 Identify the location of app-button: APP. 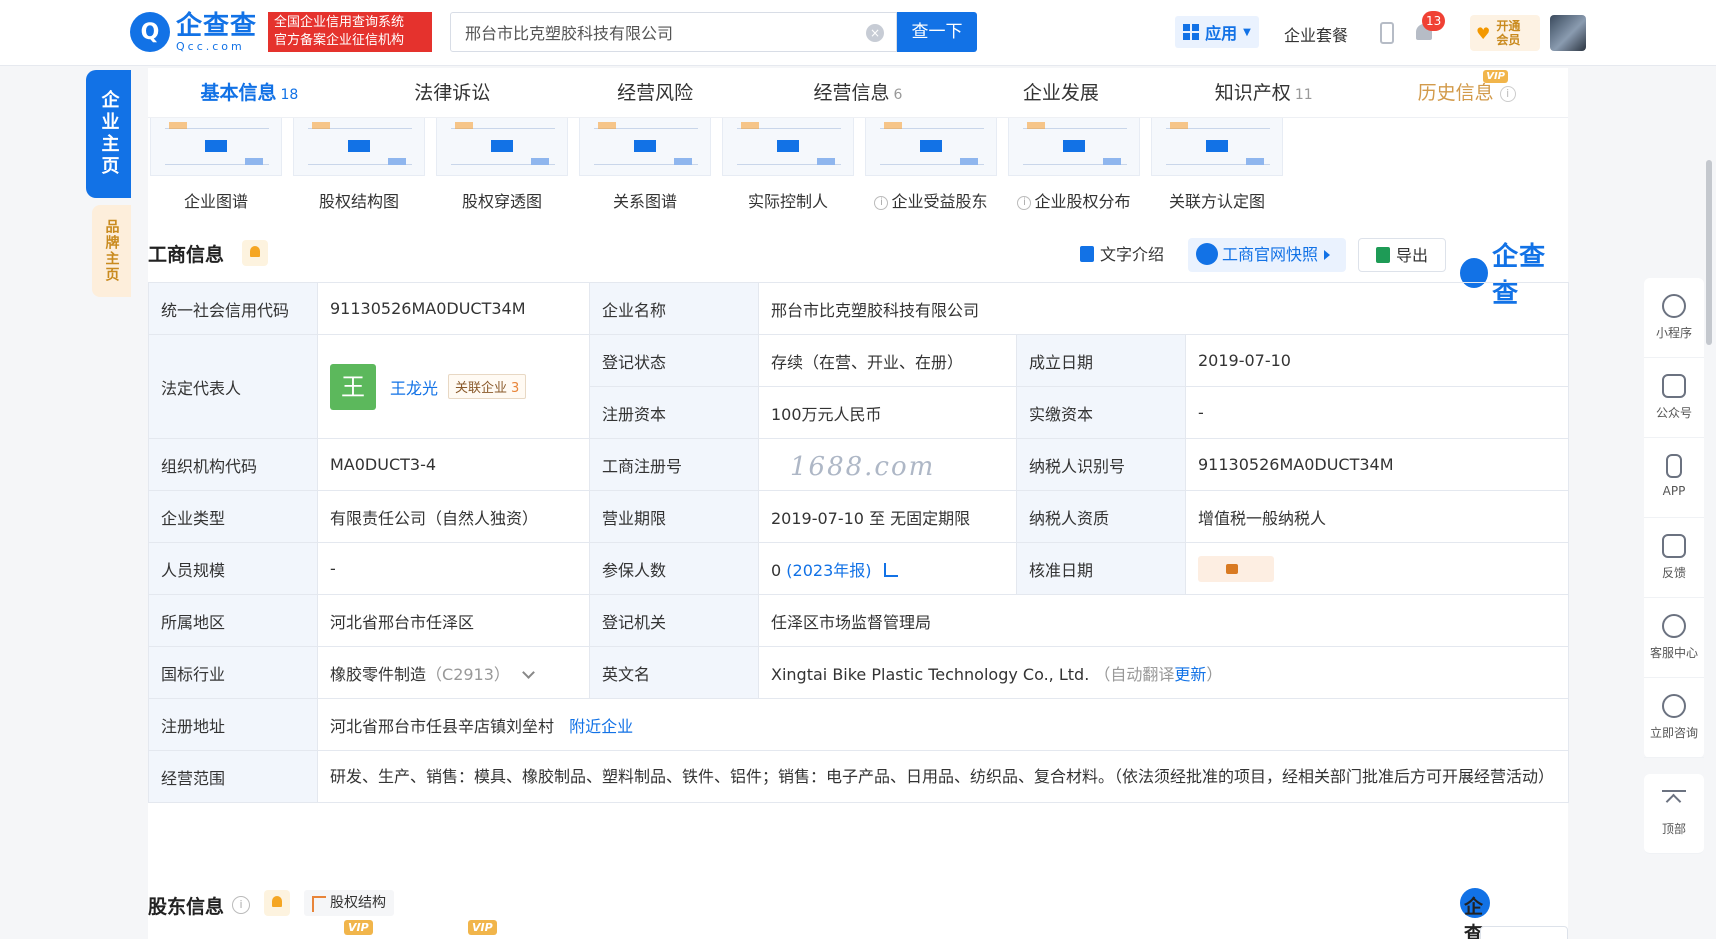
(1674, 478).